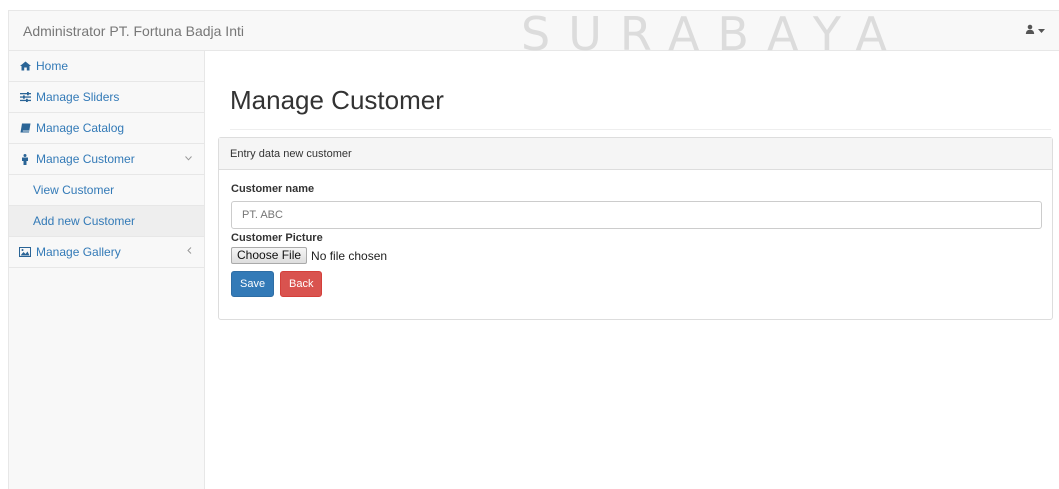  Describe the element at coordinates (635, 154) in the screenshot. I see `panel-heading: Entry data new customer` at that location.